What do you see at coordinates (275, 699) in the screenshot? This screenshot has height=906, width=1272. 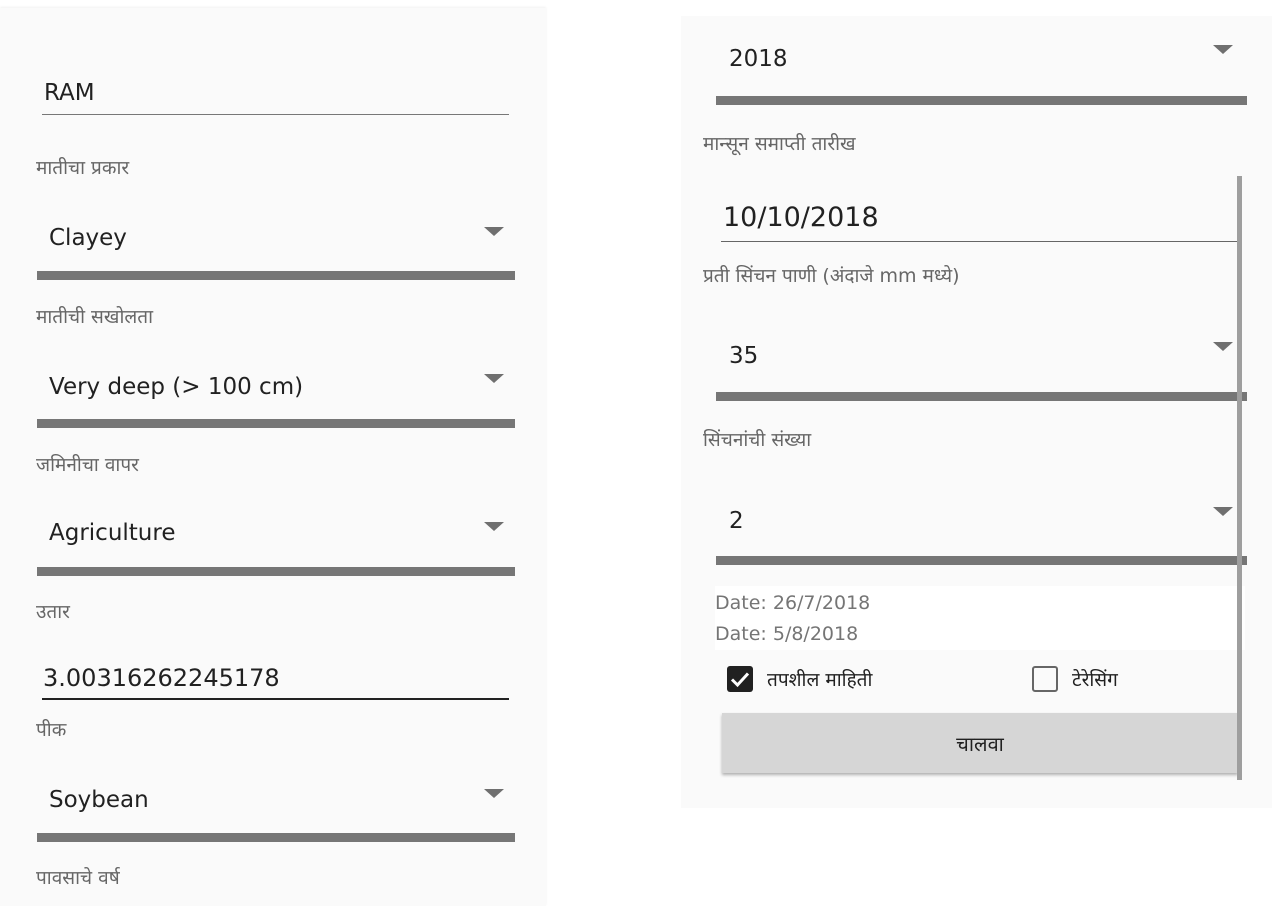 I see `slope-input-underline` at bounding box center [275, 699].